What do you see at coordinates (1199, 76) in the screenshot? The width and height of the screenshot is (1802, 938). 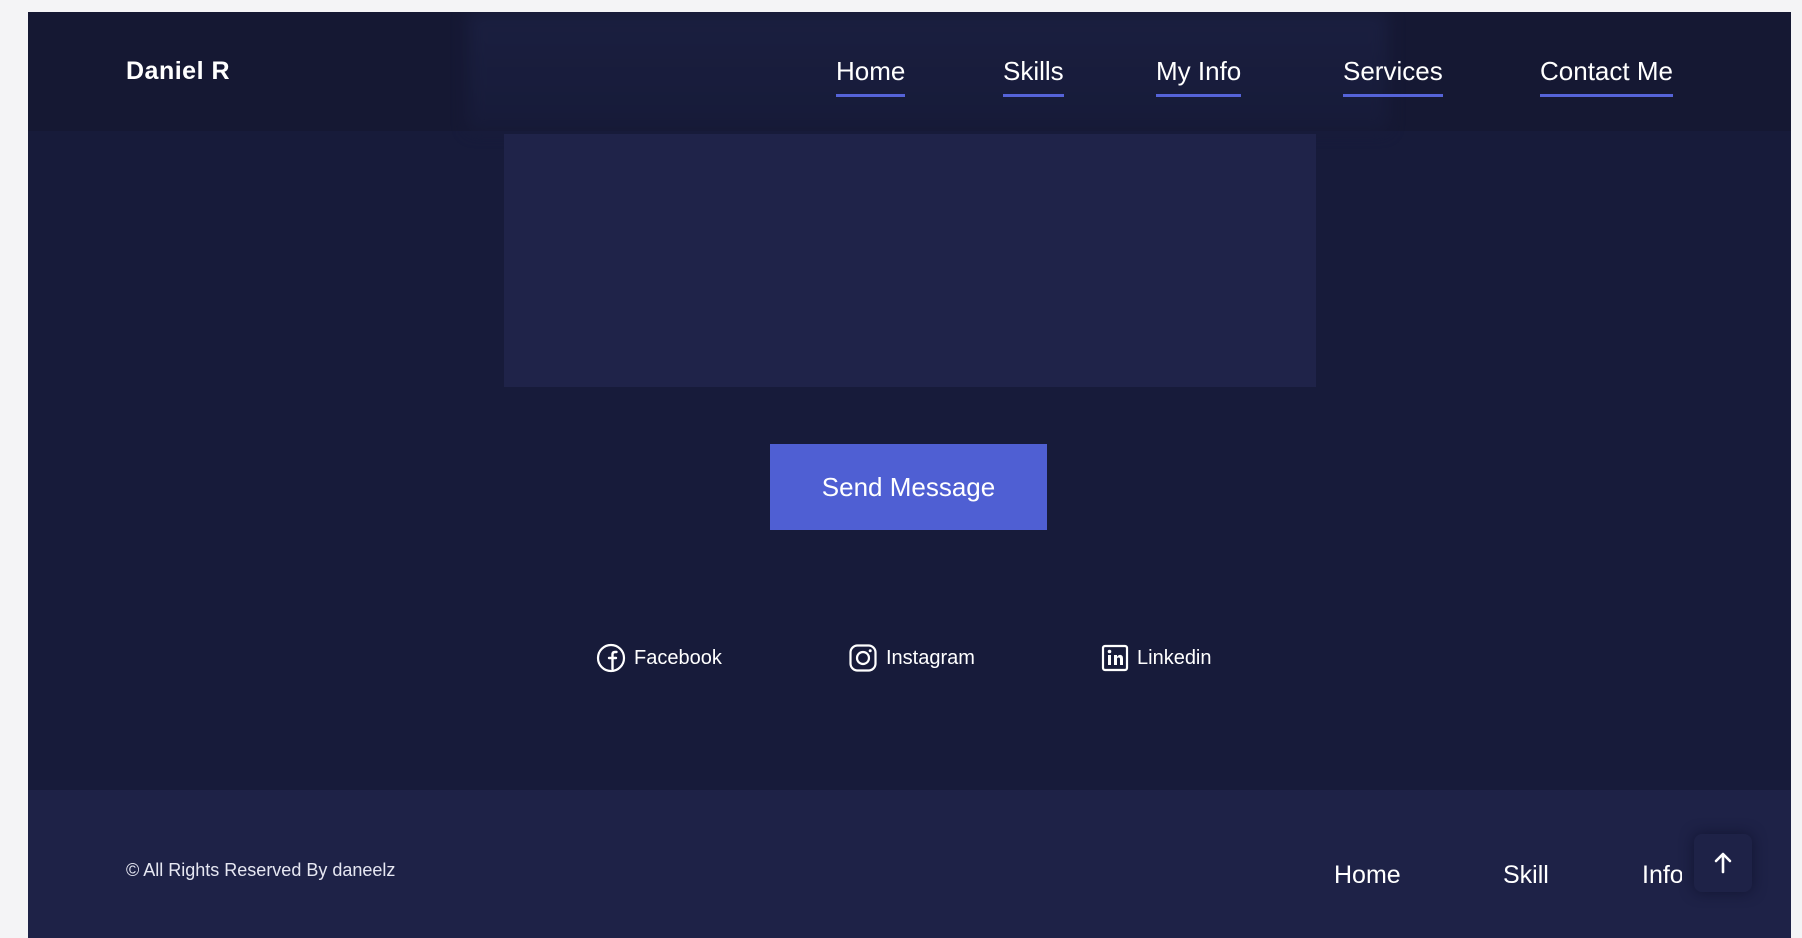 I see `nav-my-info: My Info` at bounding box center [1199, 76].